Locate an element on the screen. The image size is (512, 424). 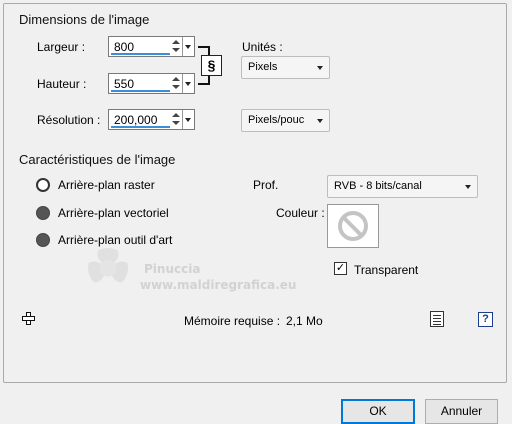
vector-background-label: Arrière-plan vectoriel is located at coordinates (113, 213).